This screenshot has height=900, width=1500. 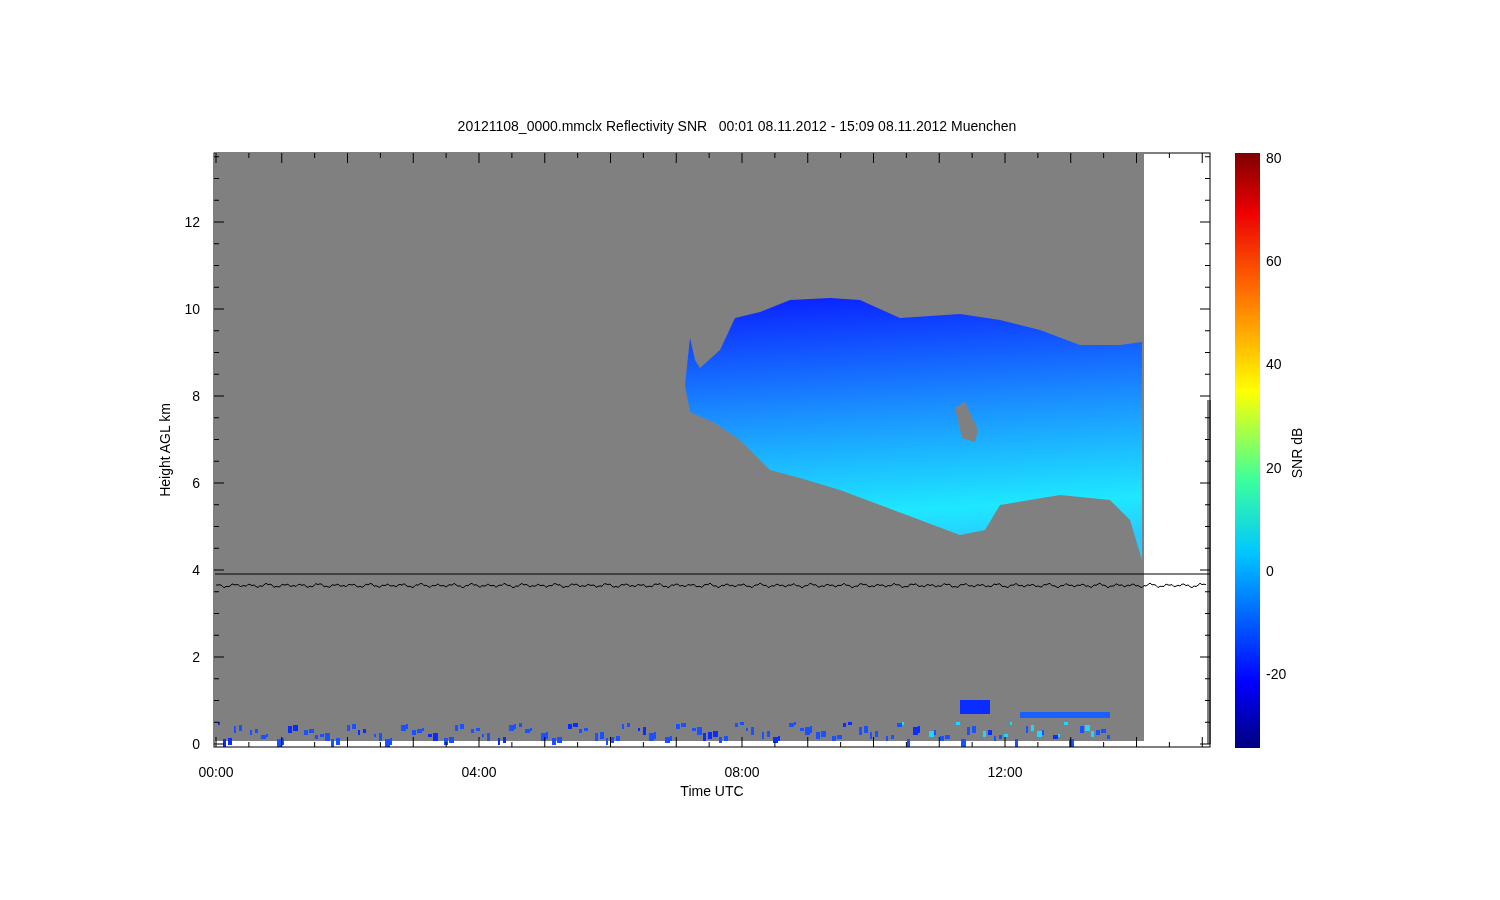 What do you see at coordinates (479, 772) in the screenshot?
I see `x-tick-label: 04:00` at bounding box center [479, 772].